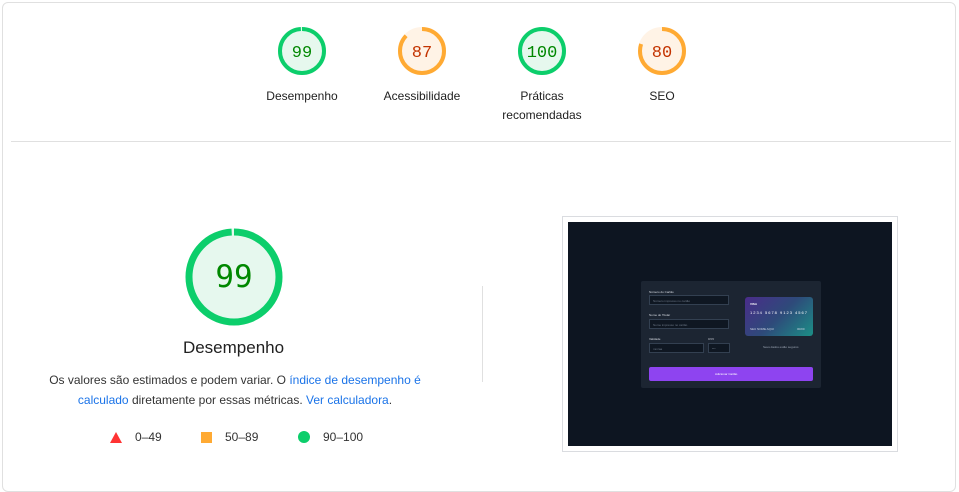 The image size is (959, 492). I want to click on legend-range: 0–49, so click(148, 437).